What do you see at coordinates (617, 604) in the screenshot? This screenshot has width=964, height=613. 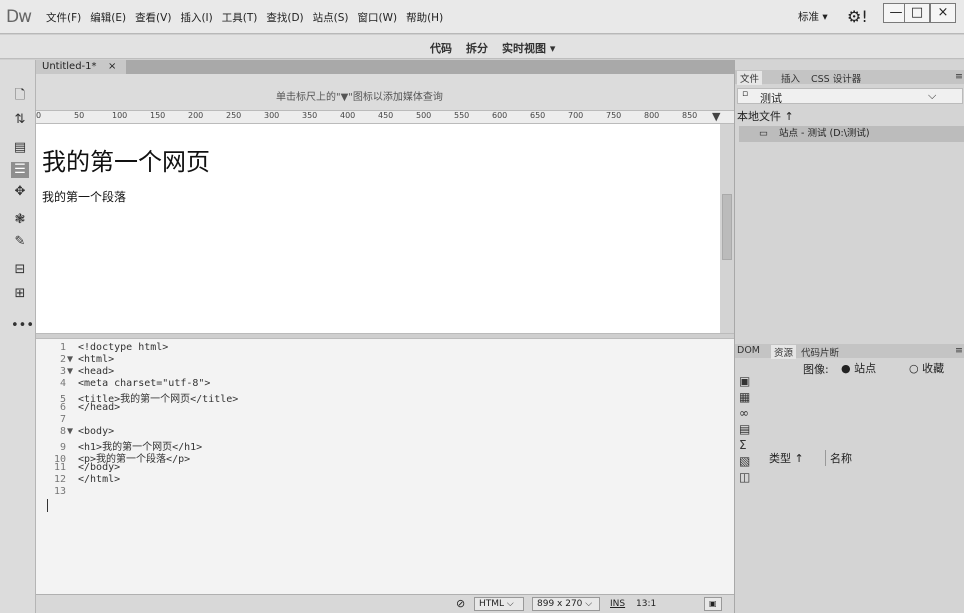 I see `insert-mode-indicator: INS` at bounding box center [617, 604].